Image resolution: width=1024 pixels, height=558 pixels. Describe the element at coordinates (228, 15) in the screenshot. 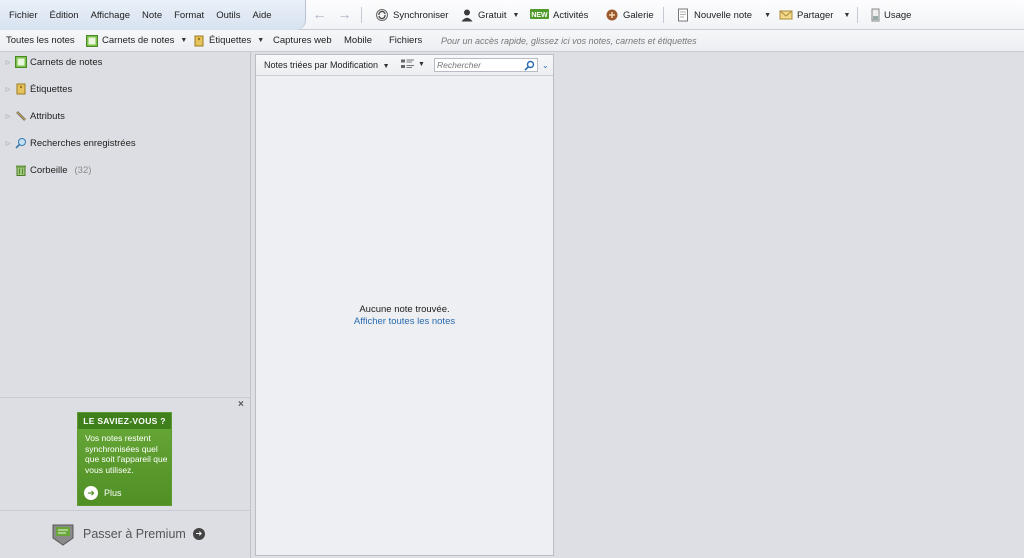

I see `menu-outils: Outils` at that location.